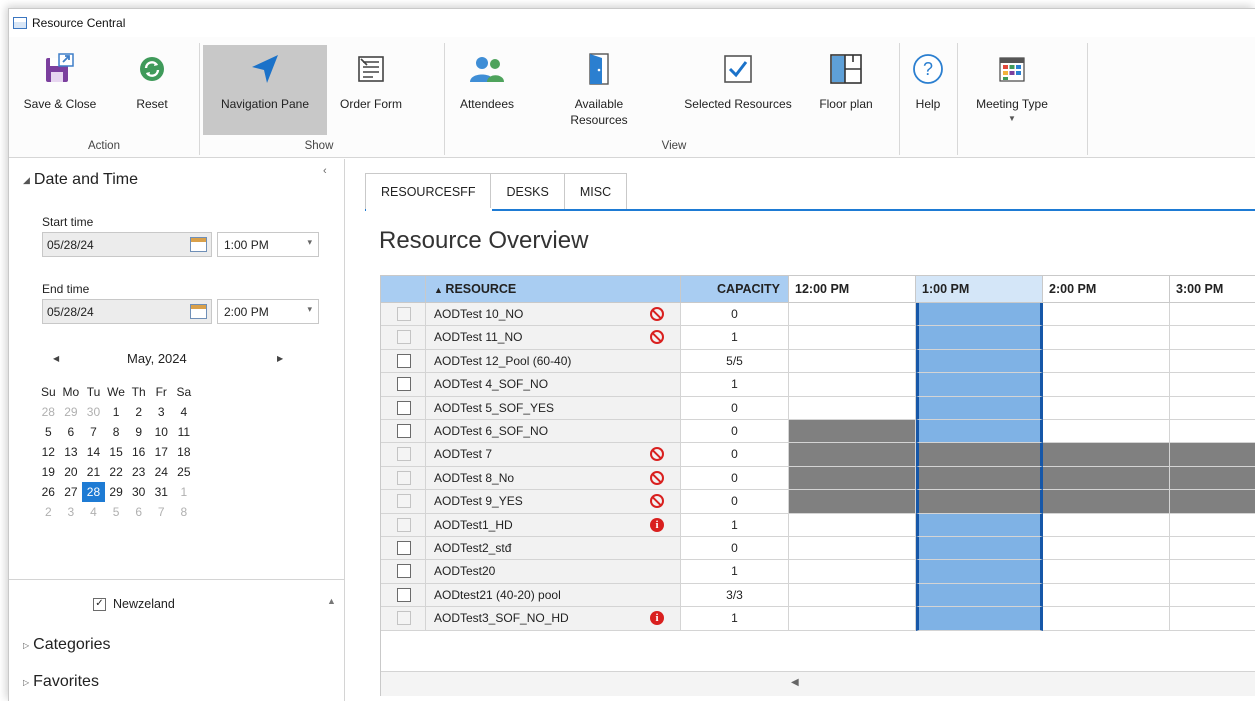 The height and width of the screenshot is (701, 1255). I want to click on resource-name-cell: AODTest 10_NO, so click(553, 315).